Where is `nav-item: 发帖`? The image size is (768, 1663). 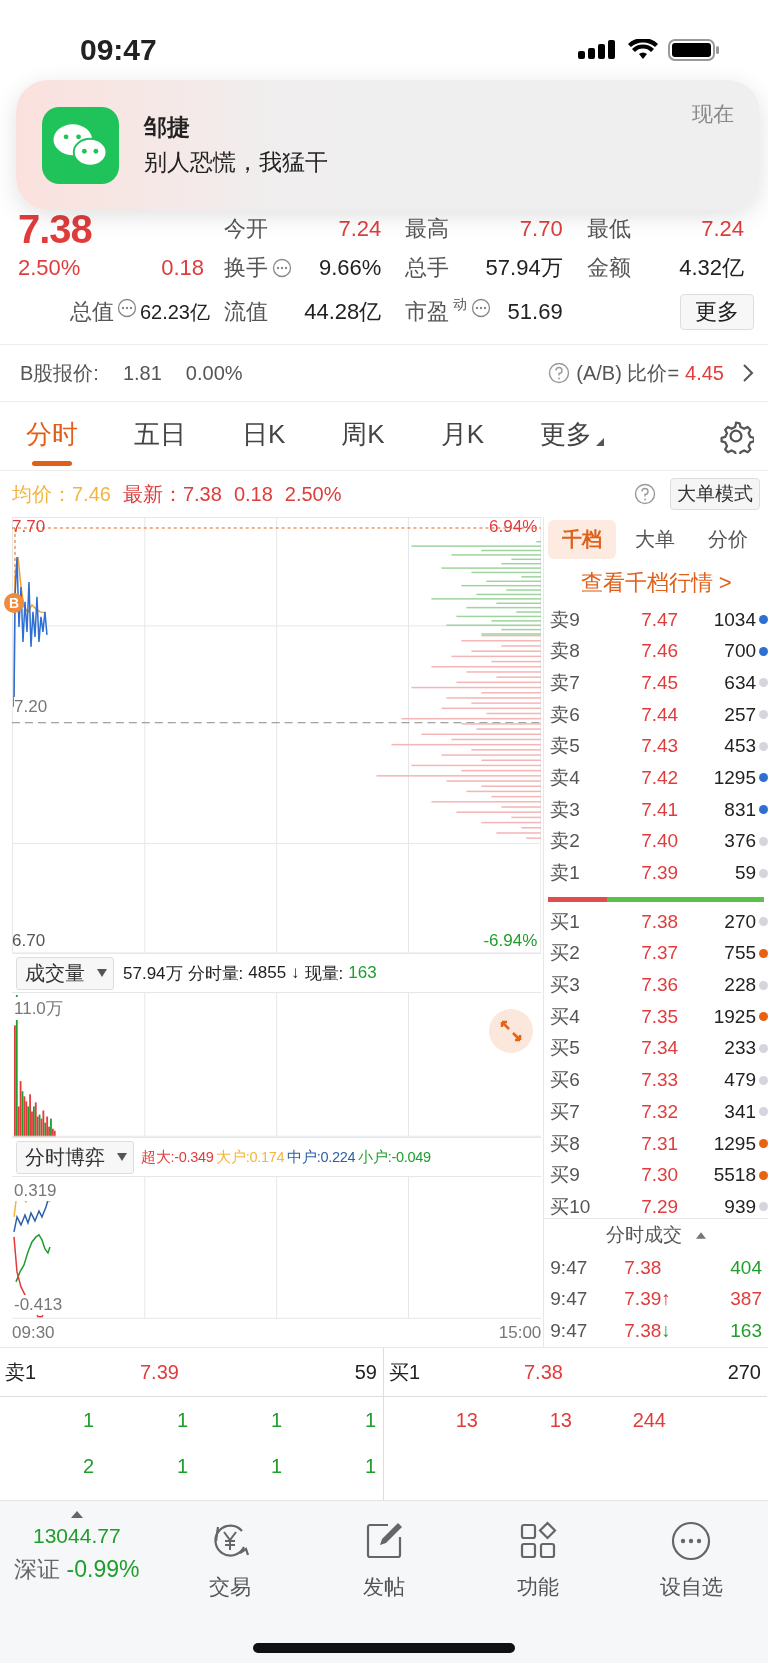
nav-item: 发帖 is located at coordinates (384, 1556).